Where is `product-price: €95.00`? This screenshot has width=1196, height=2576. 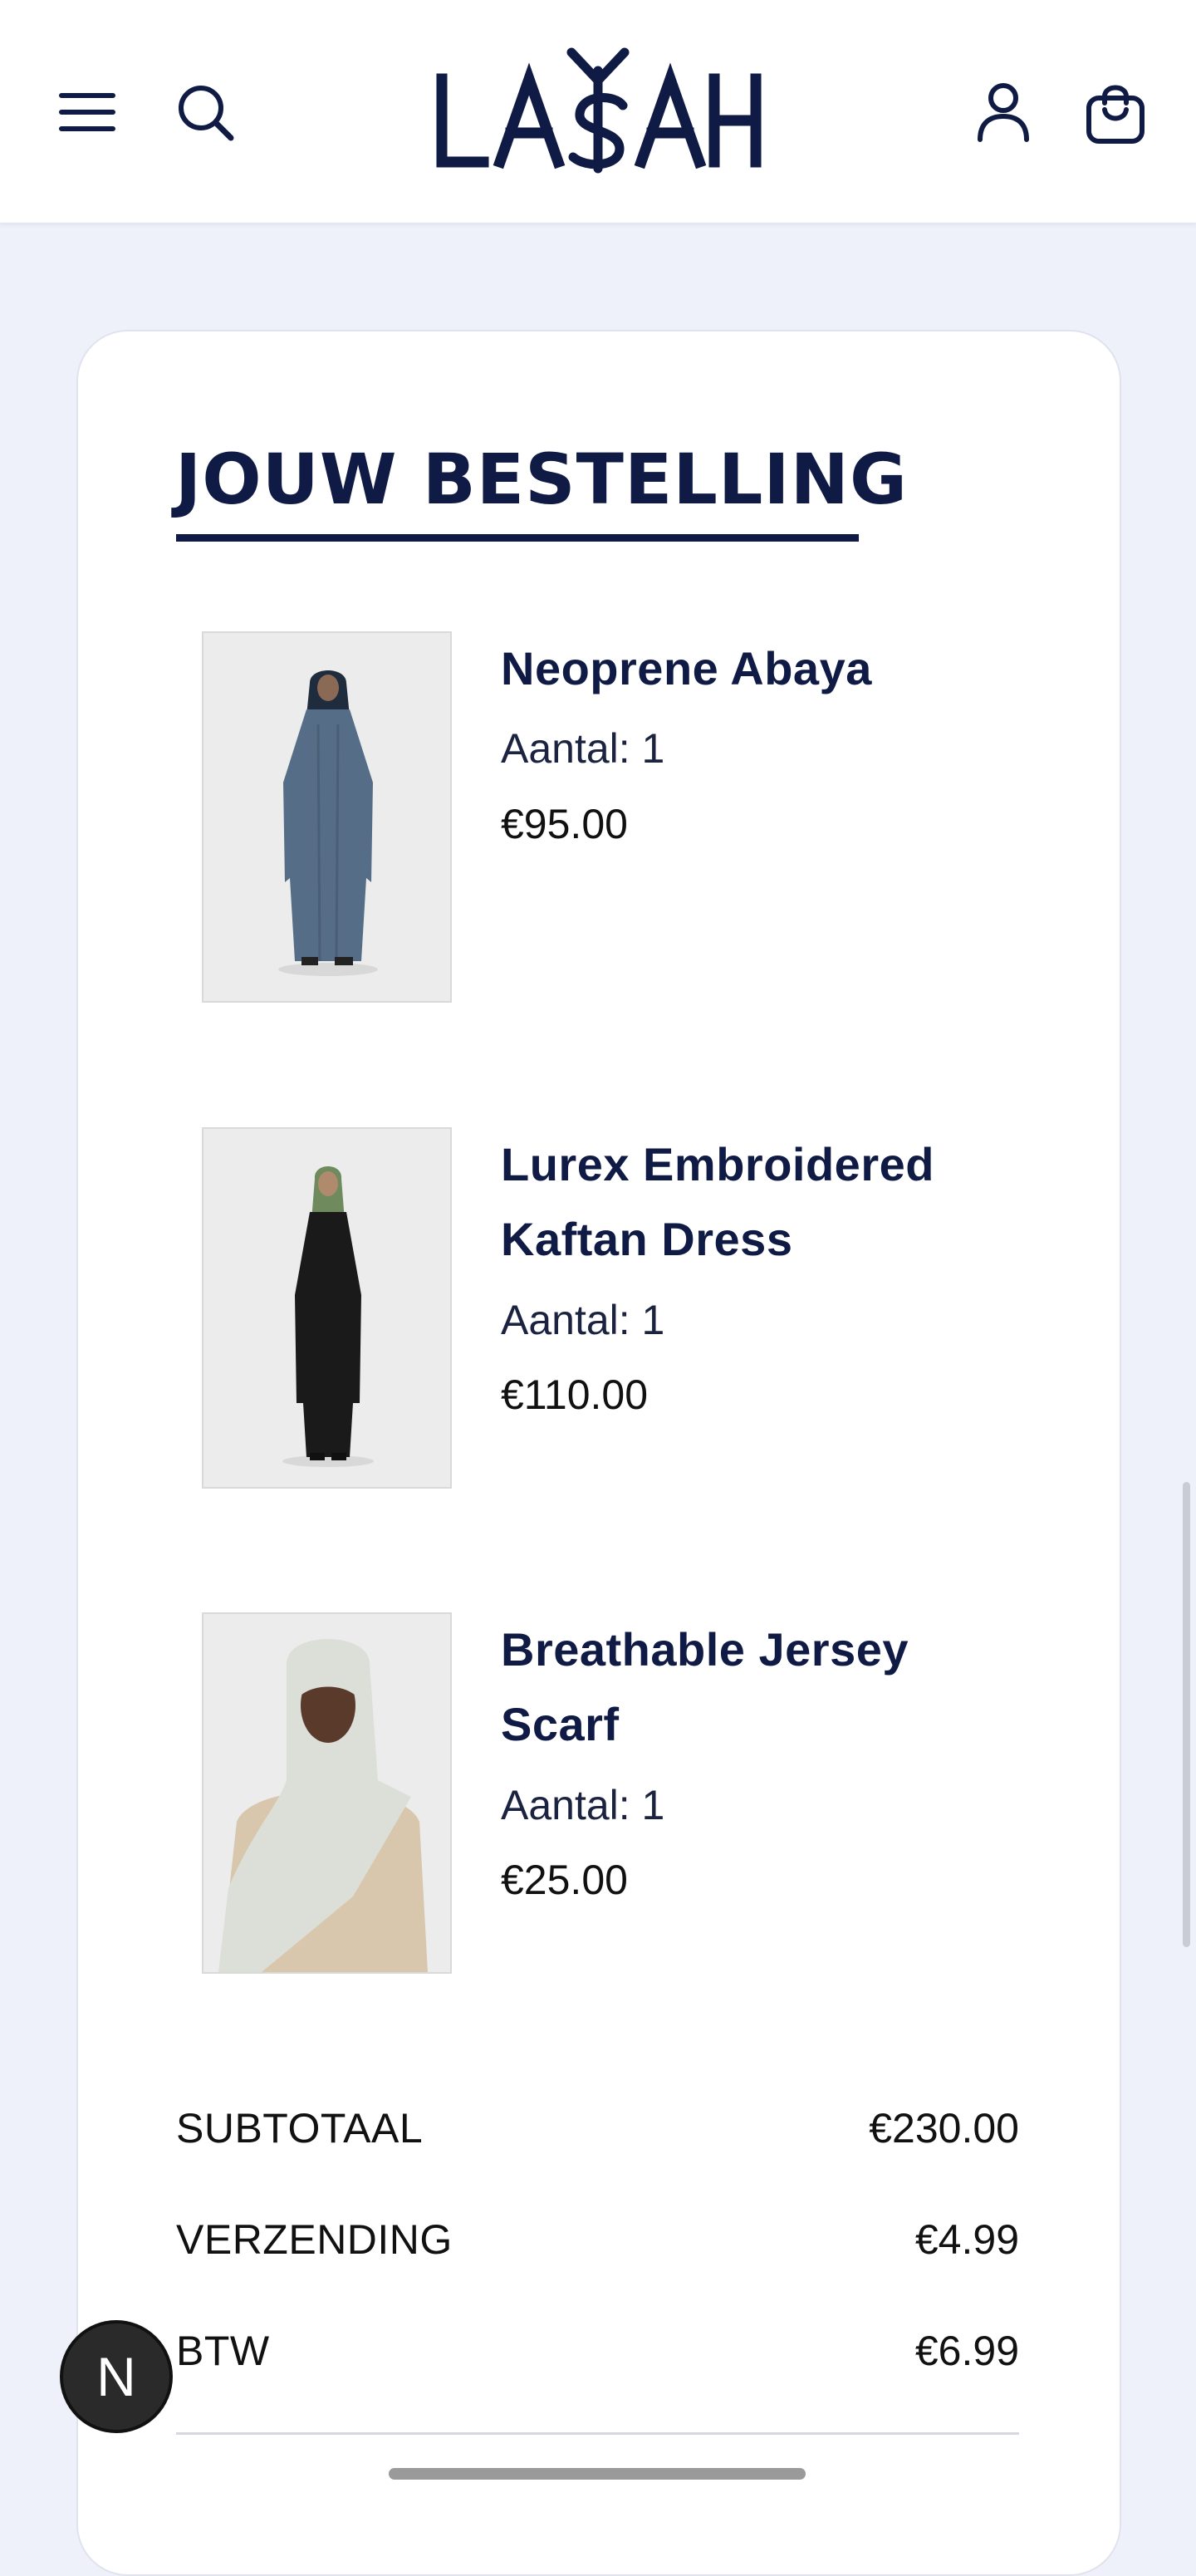 product-price: €95.00 is located at coordinates (564, 824).